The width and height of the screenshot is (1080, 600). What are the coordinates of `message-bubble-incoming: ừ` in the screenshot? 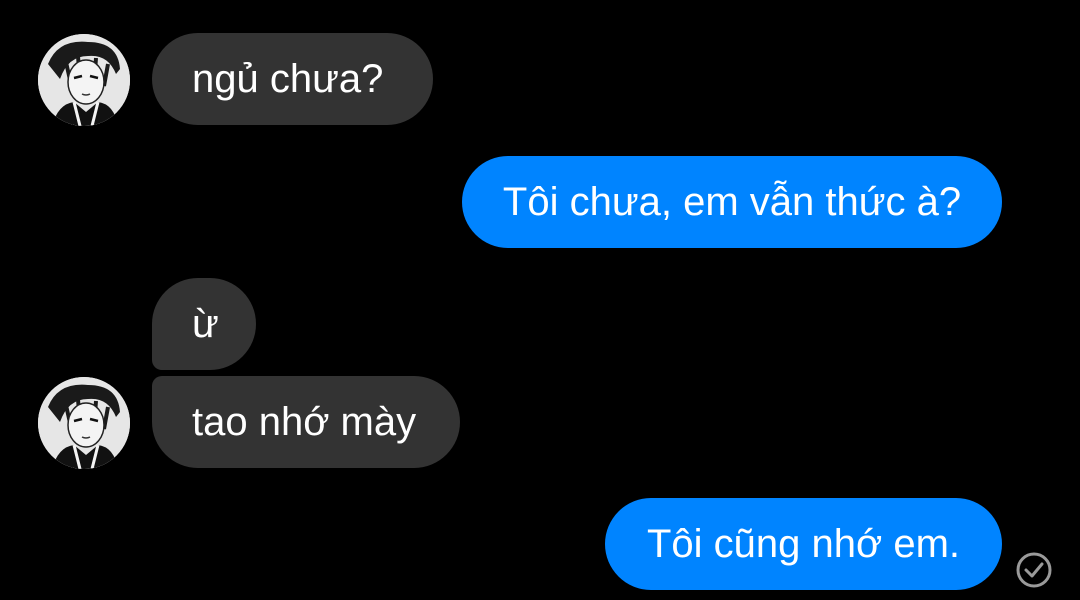 It's located at (204, 324).